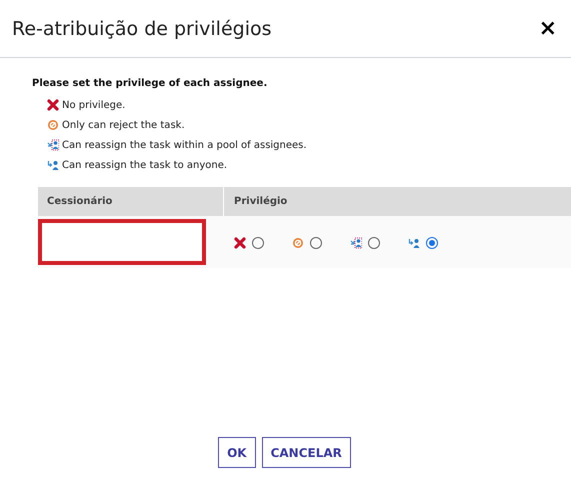  Describe the element at coordinates (94, 105) in the screenshot. I see `legend-text: No privilege.` at that location.